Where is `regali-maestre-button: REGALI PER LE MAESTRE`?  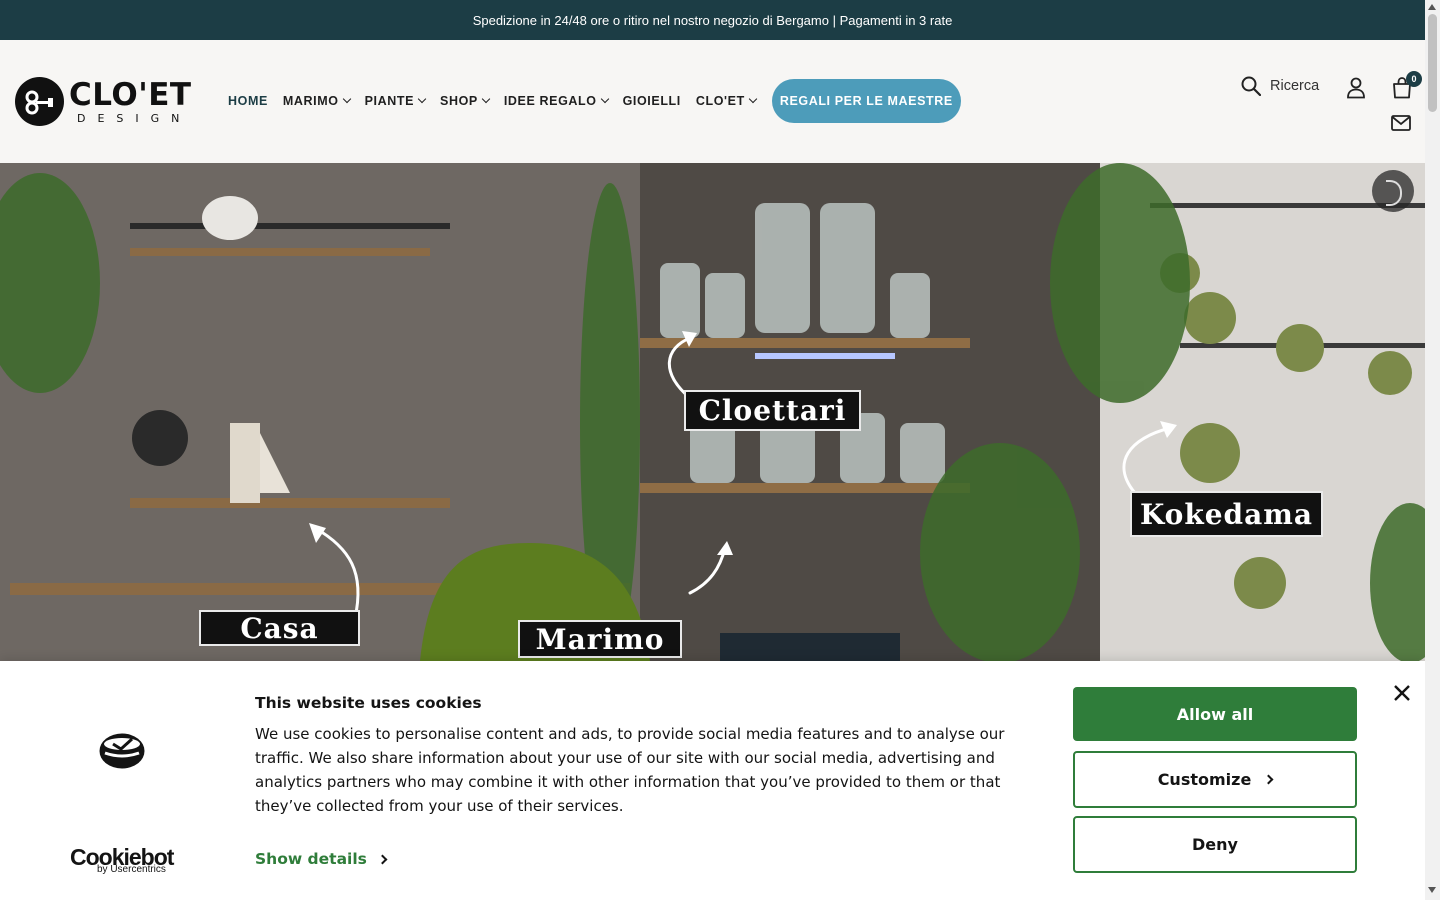
regali-maestre-button: REGALI PER LE MAESTRE is located at coordinates (866, 101).